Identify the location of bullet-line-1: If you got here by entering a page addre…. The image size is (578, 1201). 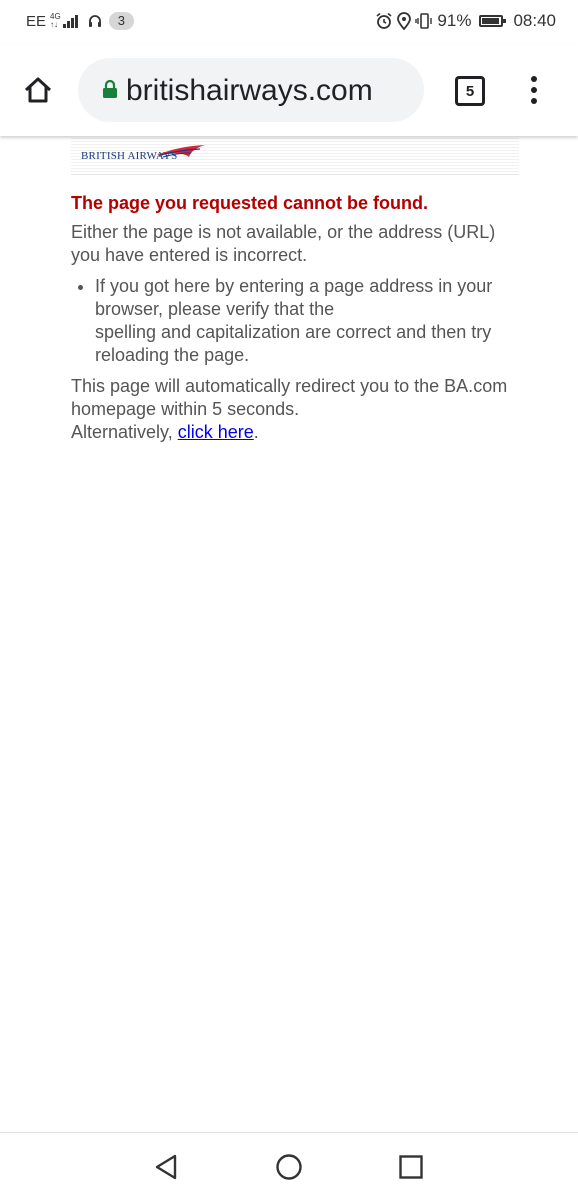
(294, 297).